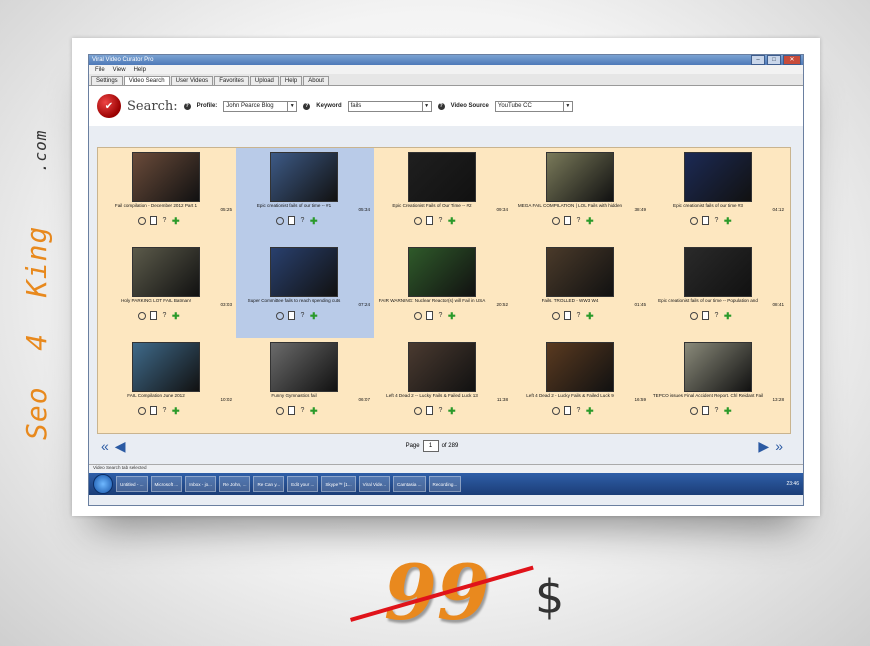 Image resolution: width=870 pixels, height=646 pixels. What do you see at coordinates (291, 80) in the screenshot?
I see `tab-help: Help` at bounding box center [291, 80].